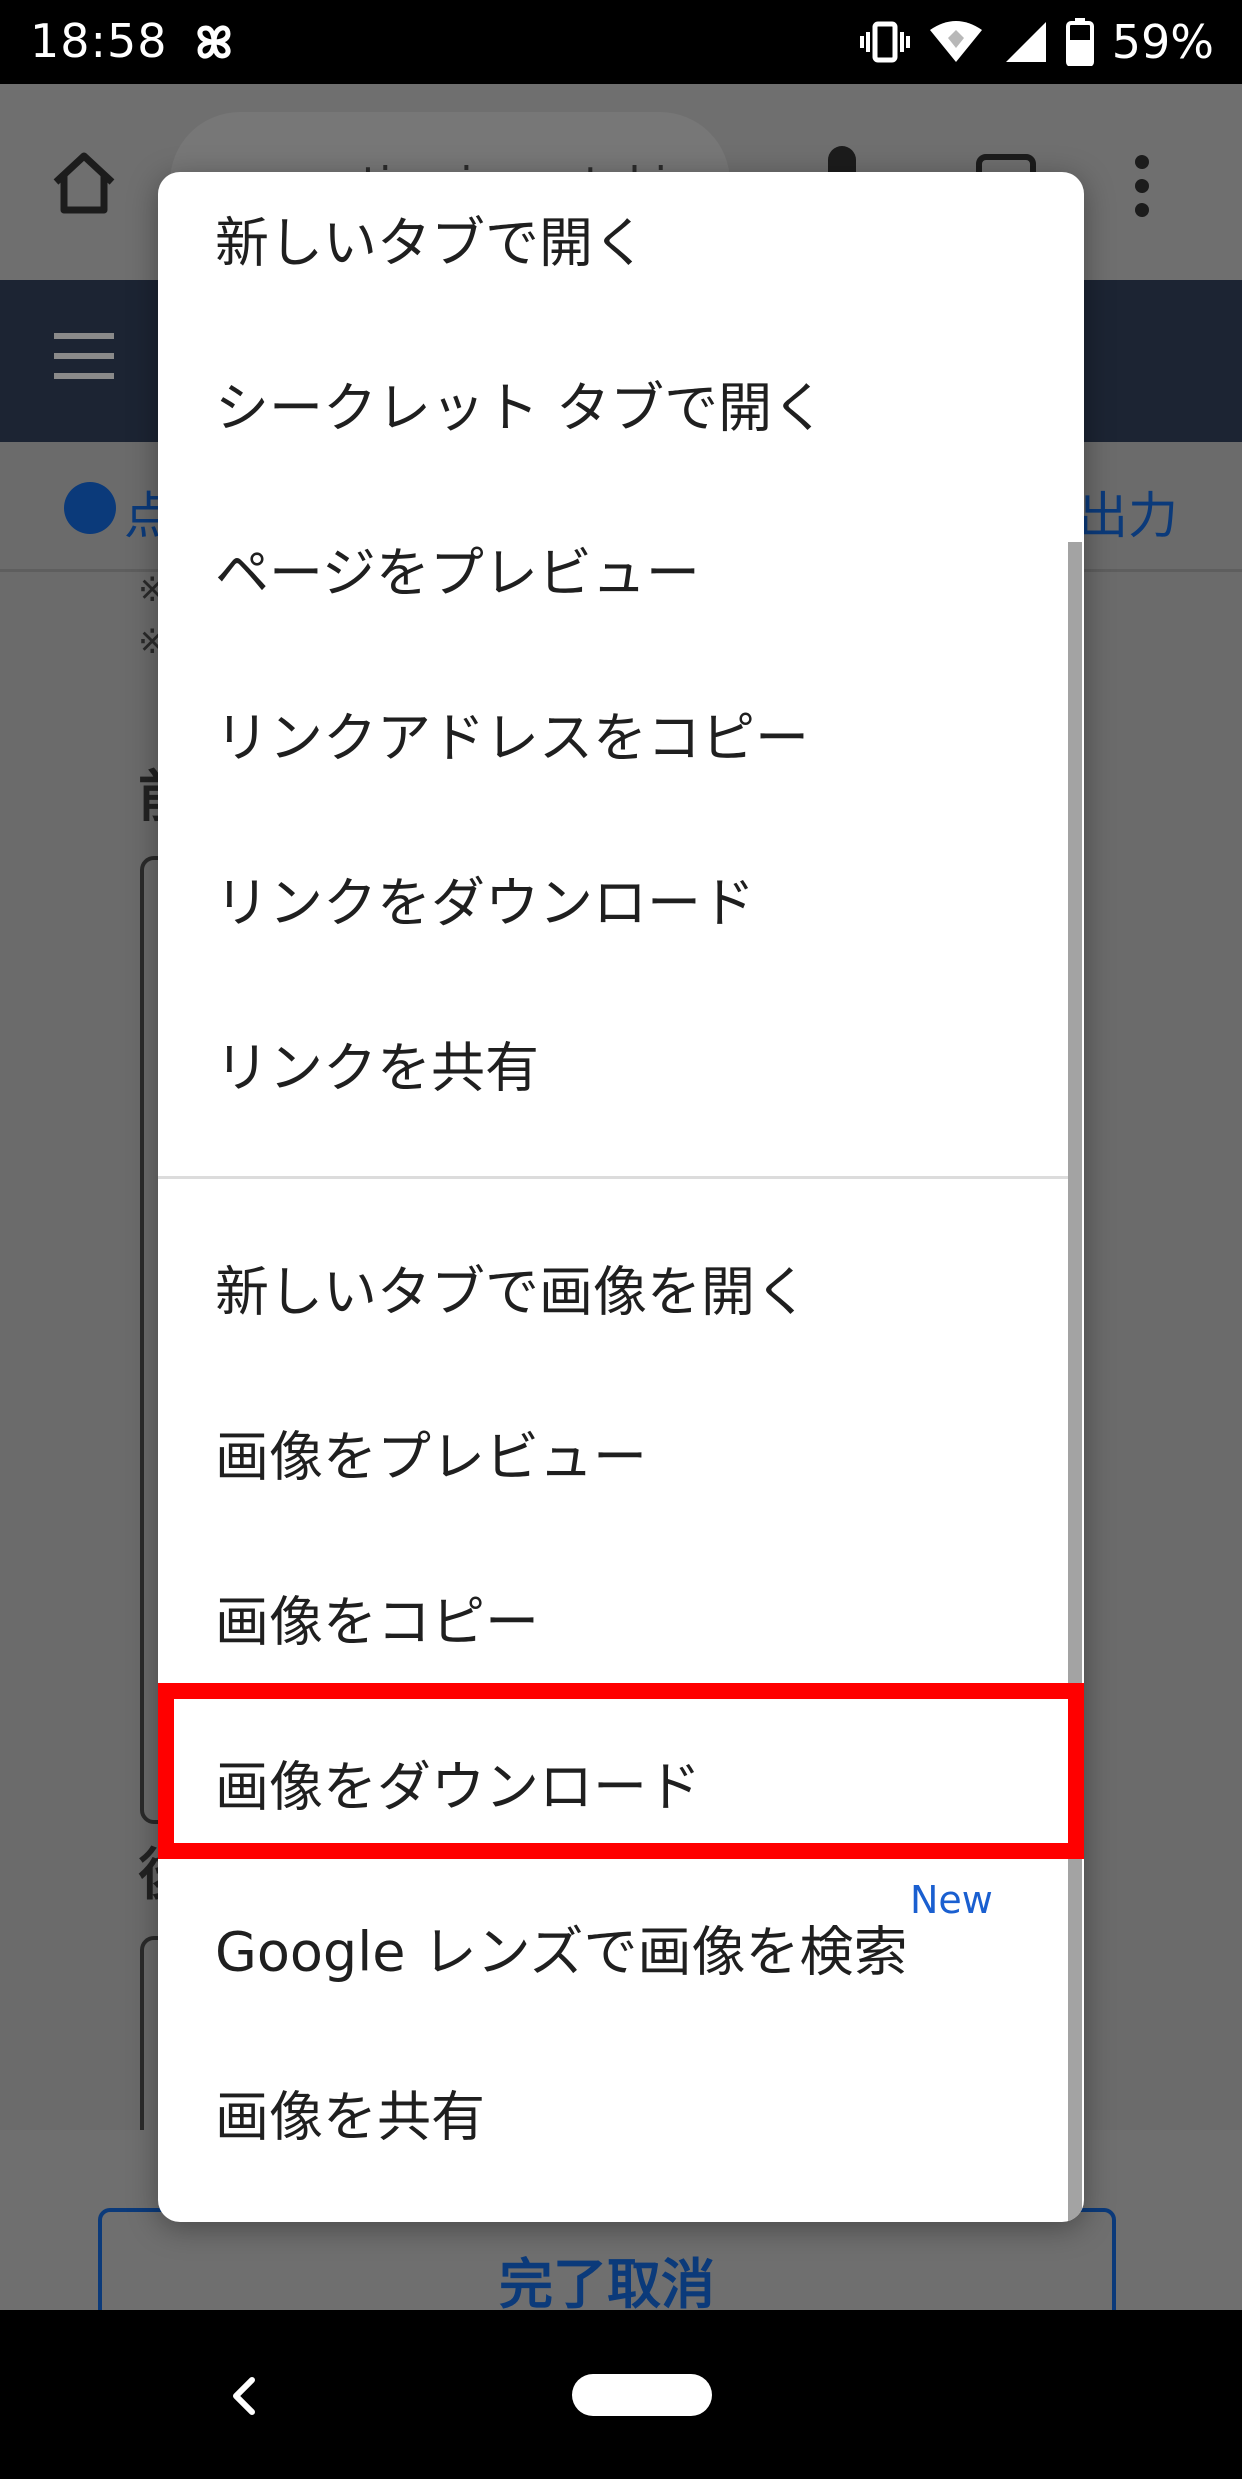 Image resolution: width=1242 pixels, height=2479 pixels. What do you see at coordinates (613, 2111) in the screenshot?
I see `menu-item-share-image: 画像を共有` at bounding box center [613, 2111].